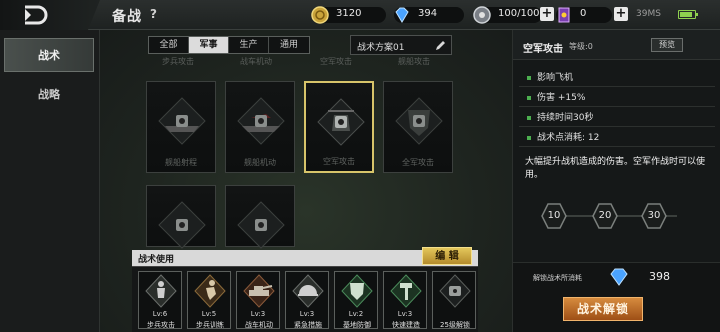  I want to click on tank-icon, so click(259, 291).